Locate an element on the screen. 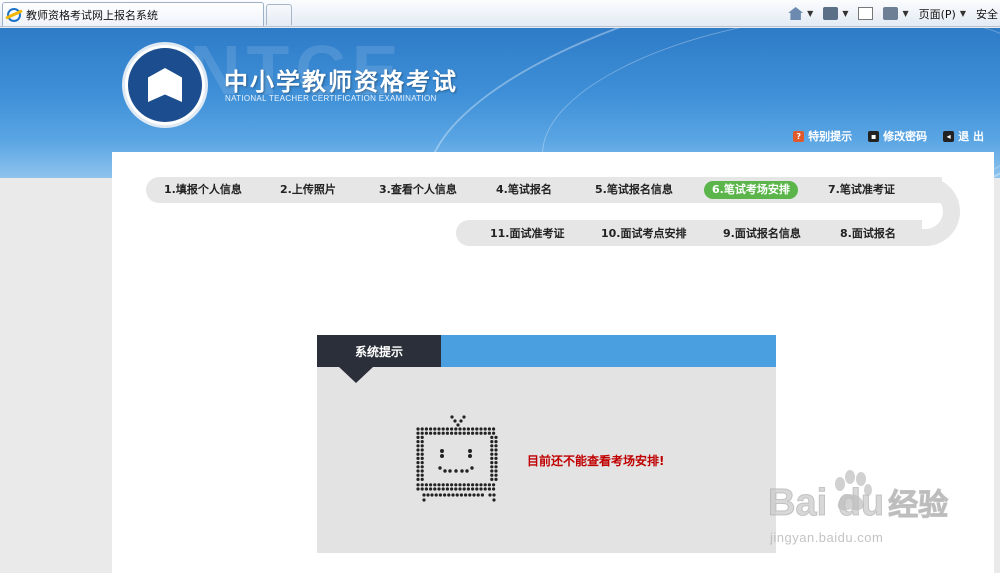 The width and height of the screenshot is (1000, 573). baidu-watermark: Bai du 经验 jingyan.baidu.com is located at coordinates (883, 513).